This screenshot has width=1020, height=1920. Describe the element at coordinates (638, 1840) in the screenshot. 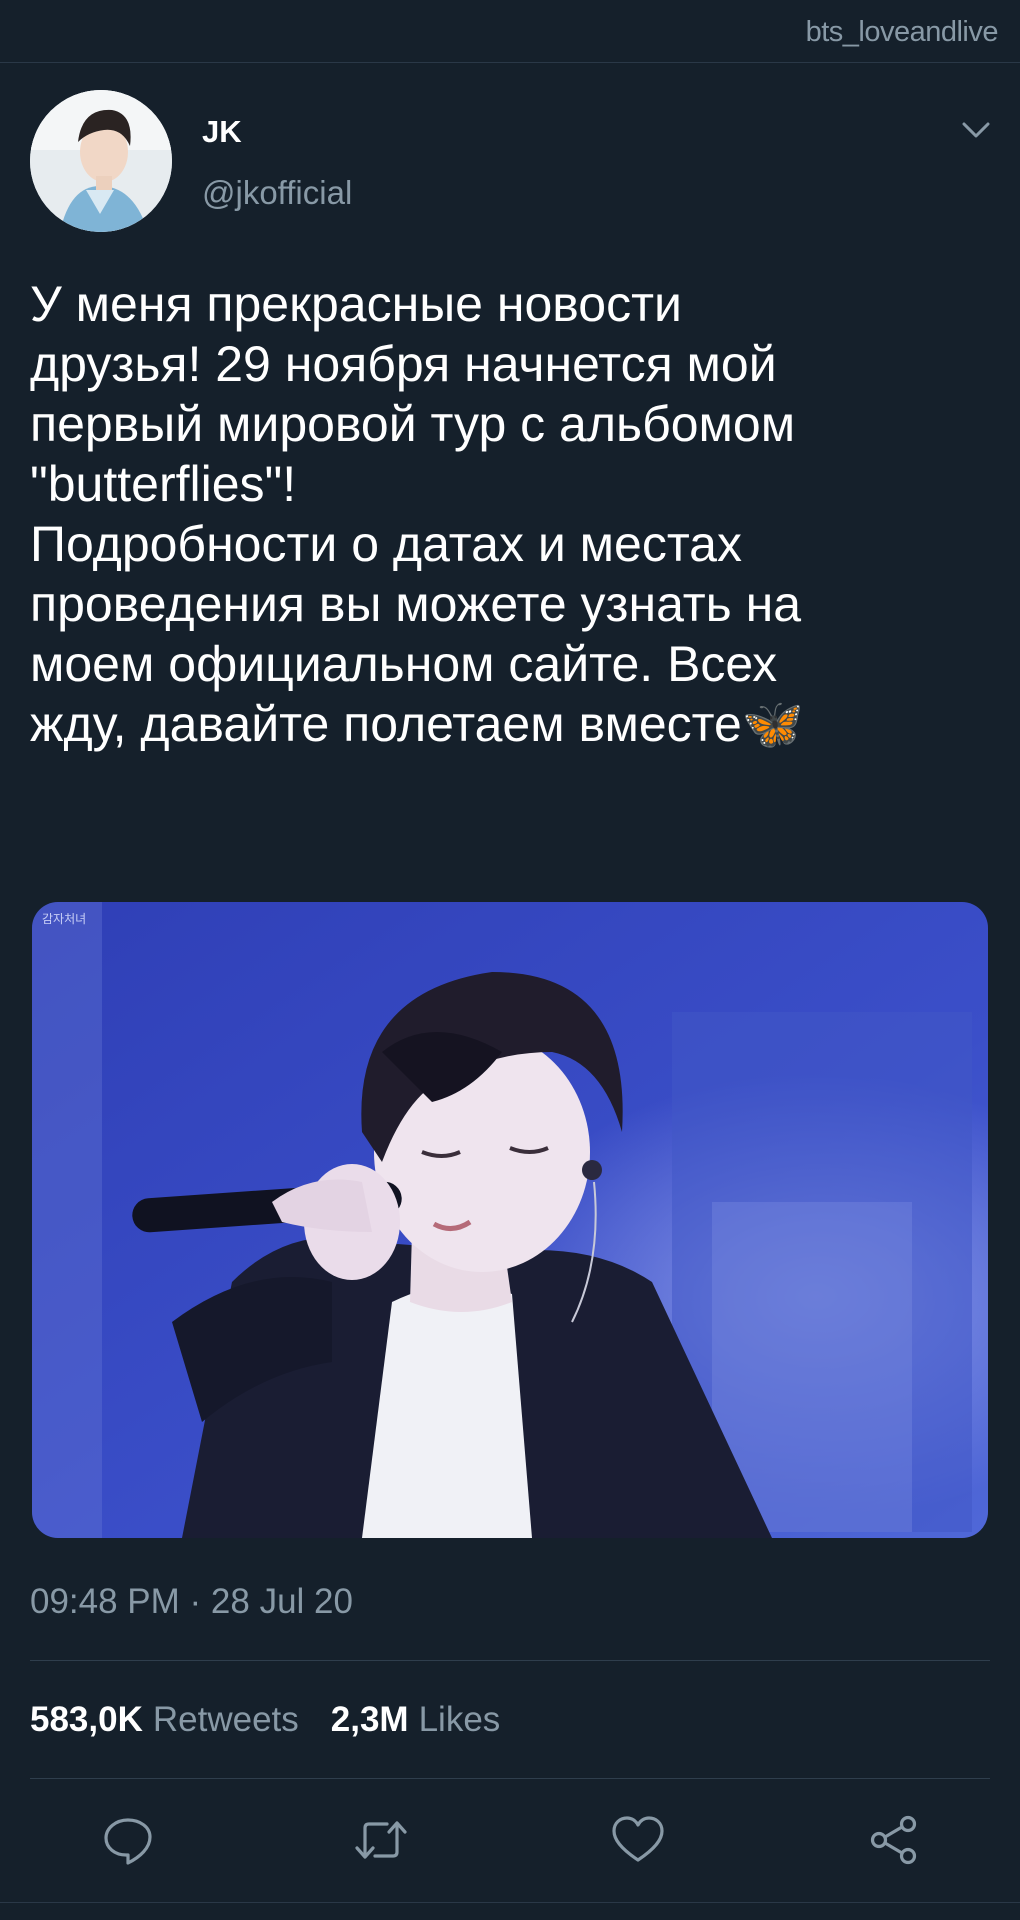

I see `like-icon` at that location.